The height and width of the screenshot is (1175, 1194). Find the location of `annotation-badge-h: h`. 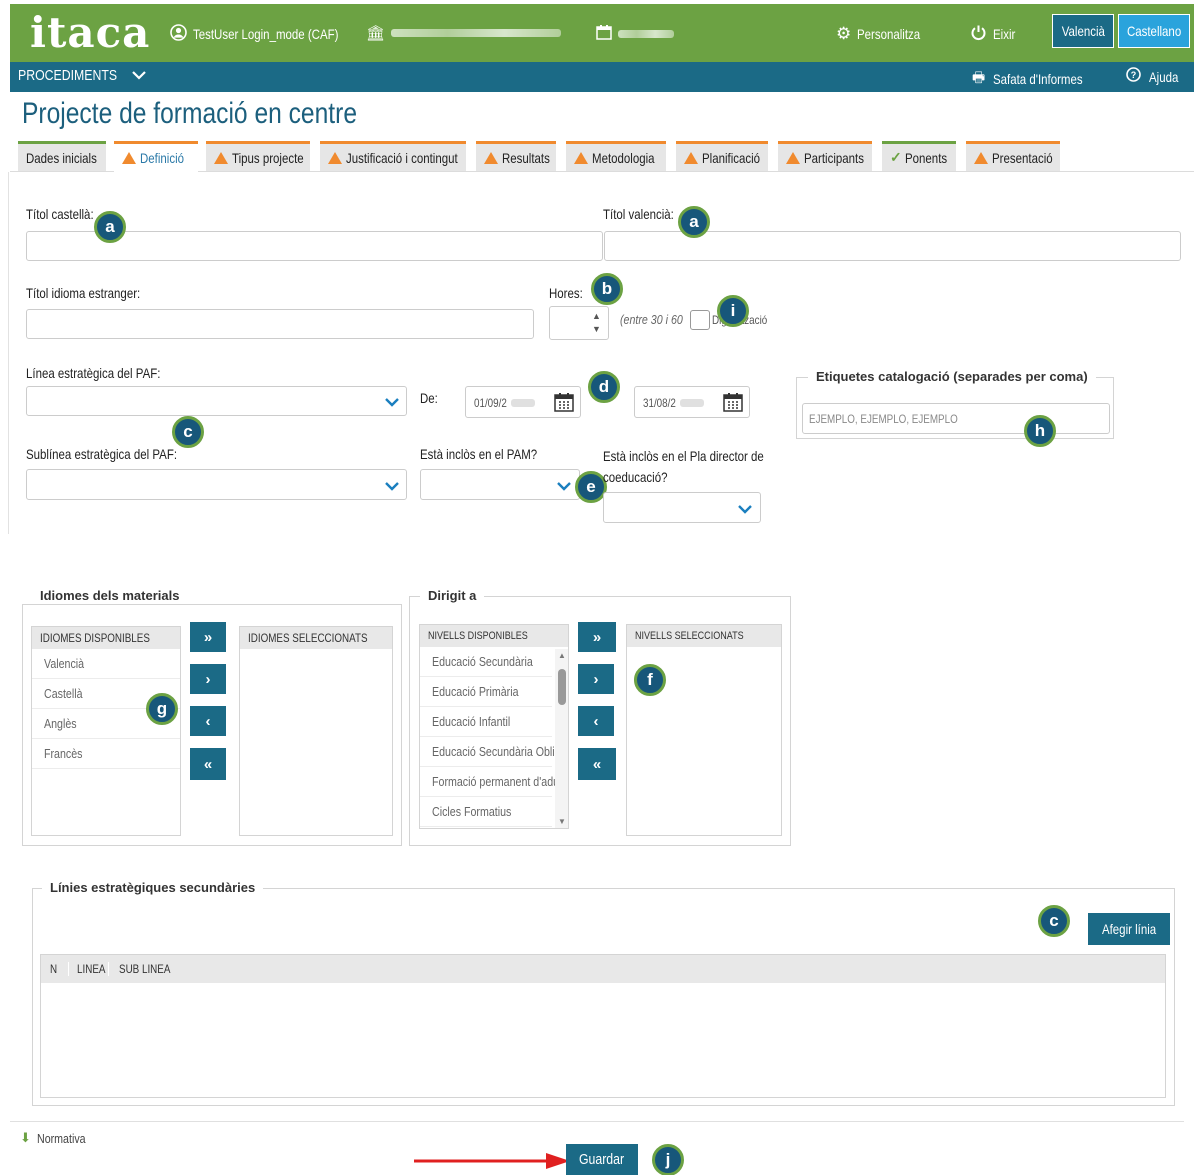

annotation-badge-h: h is located at coordinates (1040, 431).